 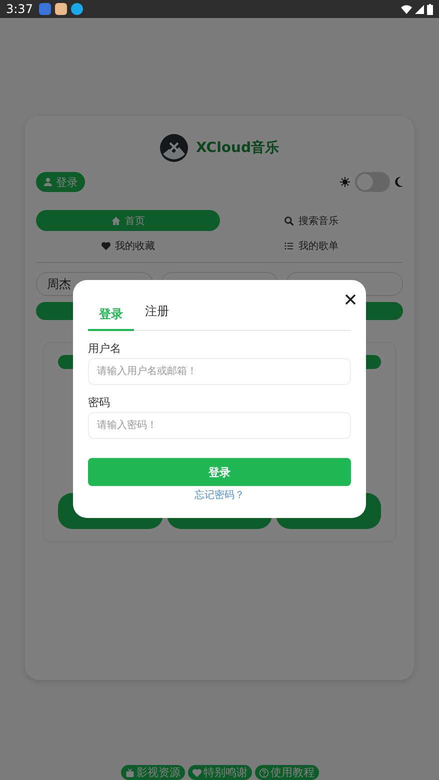 What do you see at coordinates (237, 148) in the screenshot?
I see `app-title: XCloud音乐` at bounding box center [237, 148].